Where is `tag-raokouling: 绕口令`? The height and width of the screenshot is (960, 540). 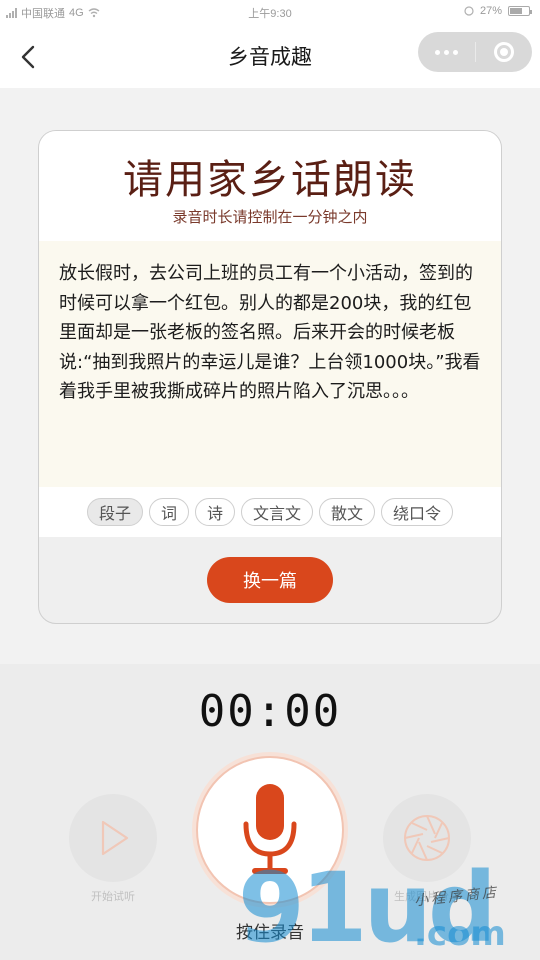
tag-raokouling: 绕口令 is located at coordinates (417, 512).